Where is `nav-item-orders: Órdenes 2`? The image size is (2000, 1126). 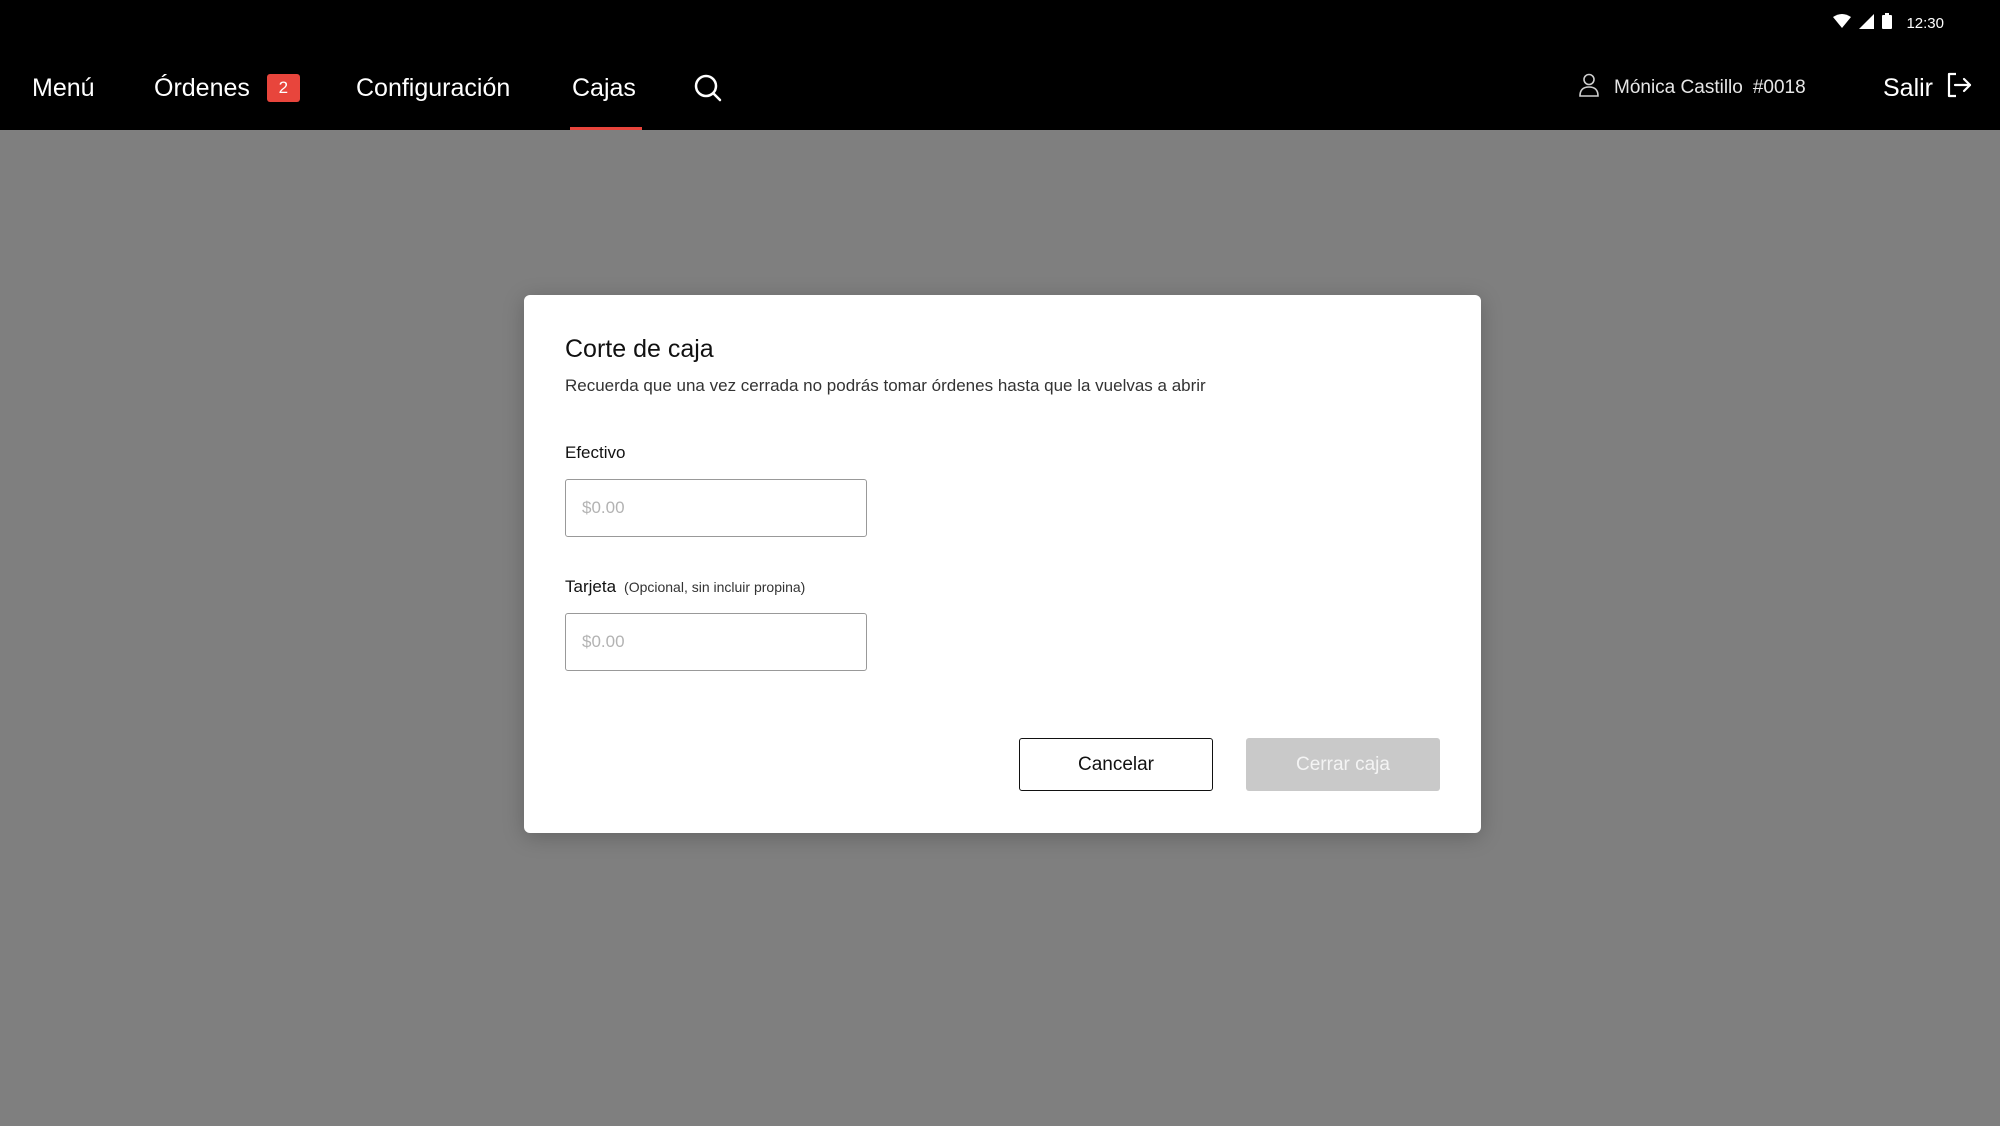 nav-item-orders: Órdenes 2 is located at coordinates (227, 88).